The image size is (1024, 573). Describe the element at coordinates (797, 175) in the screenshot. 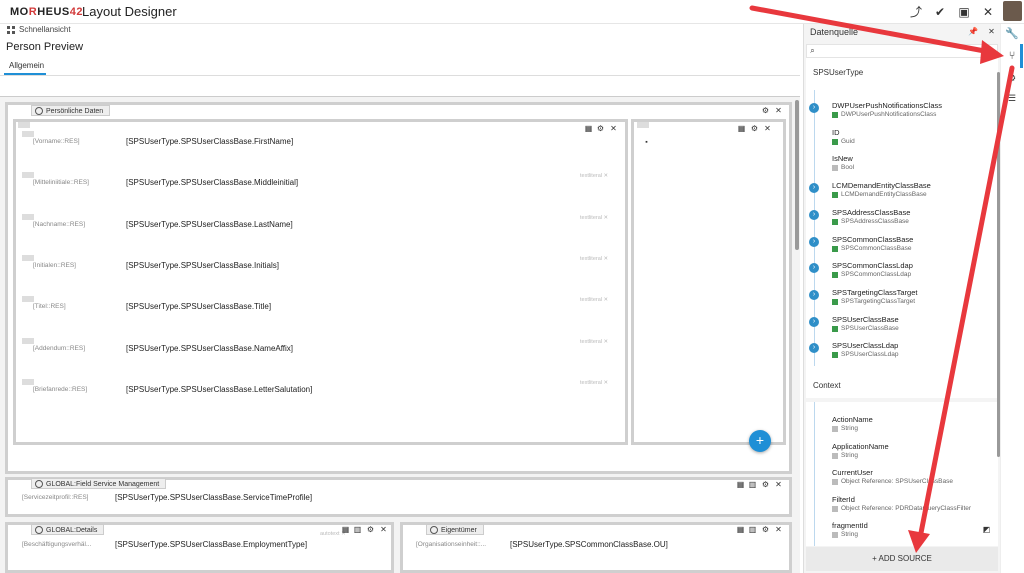

I see `canvas-scrollbar` at that location.